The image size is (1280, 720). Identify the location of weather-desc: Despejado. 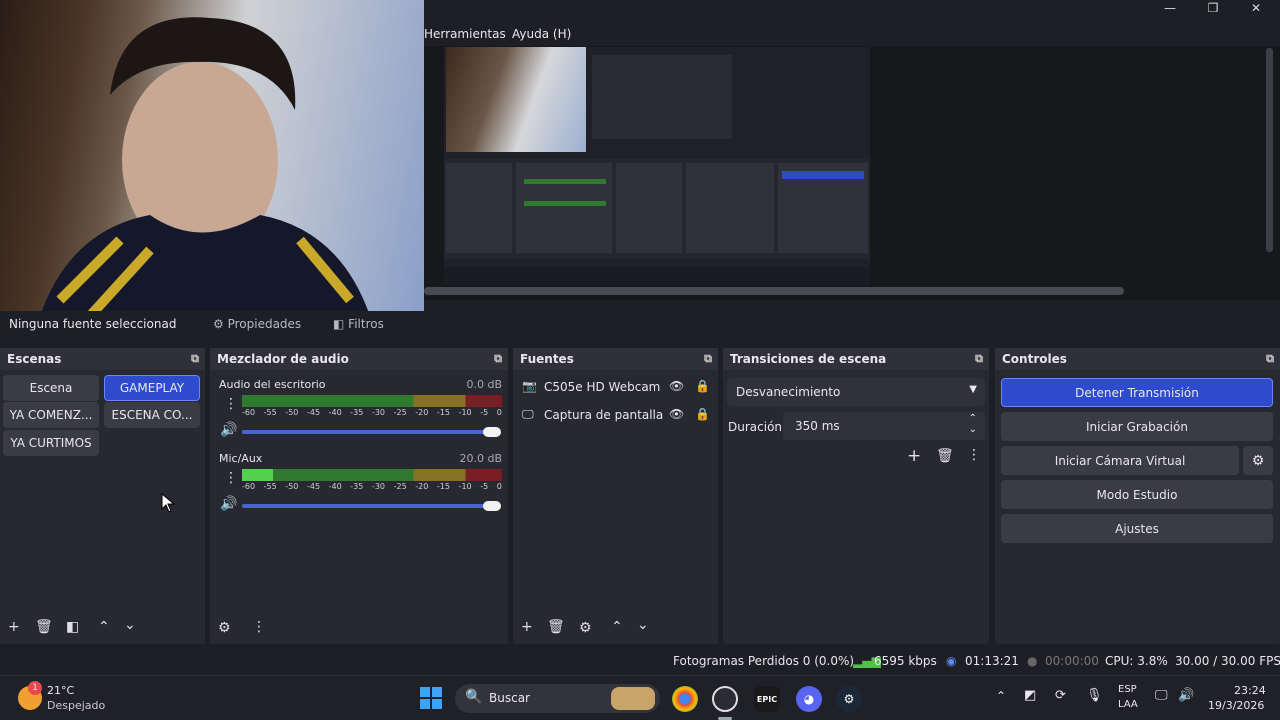
(76, 705).